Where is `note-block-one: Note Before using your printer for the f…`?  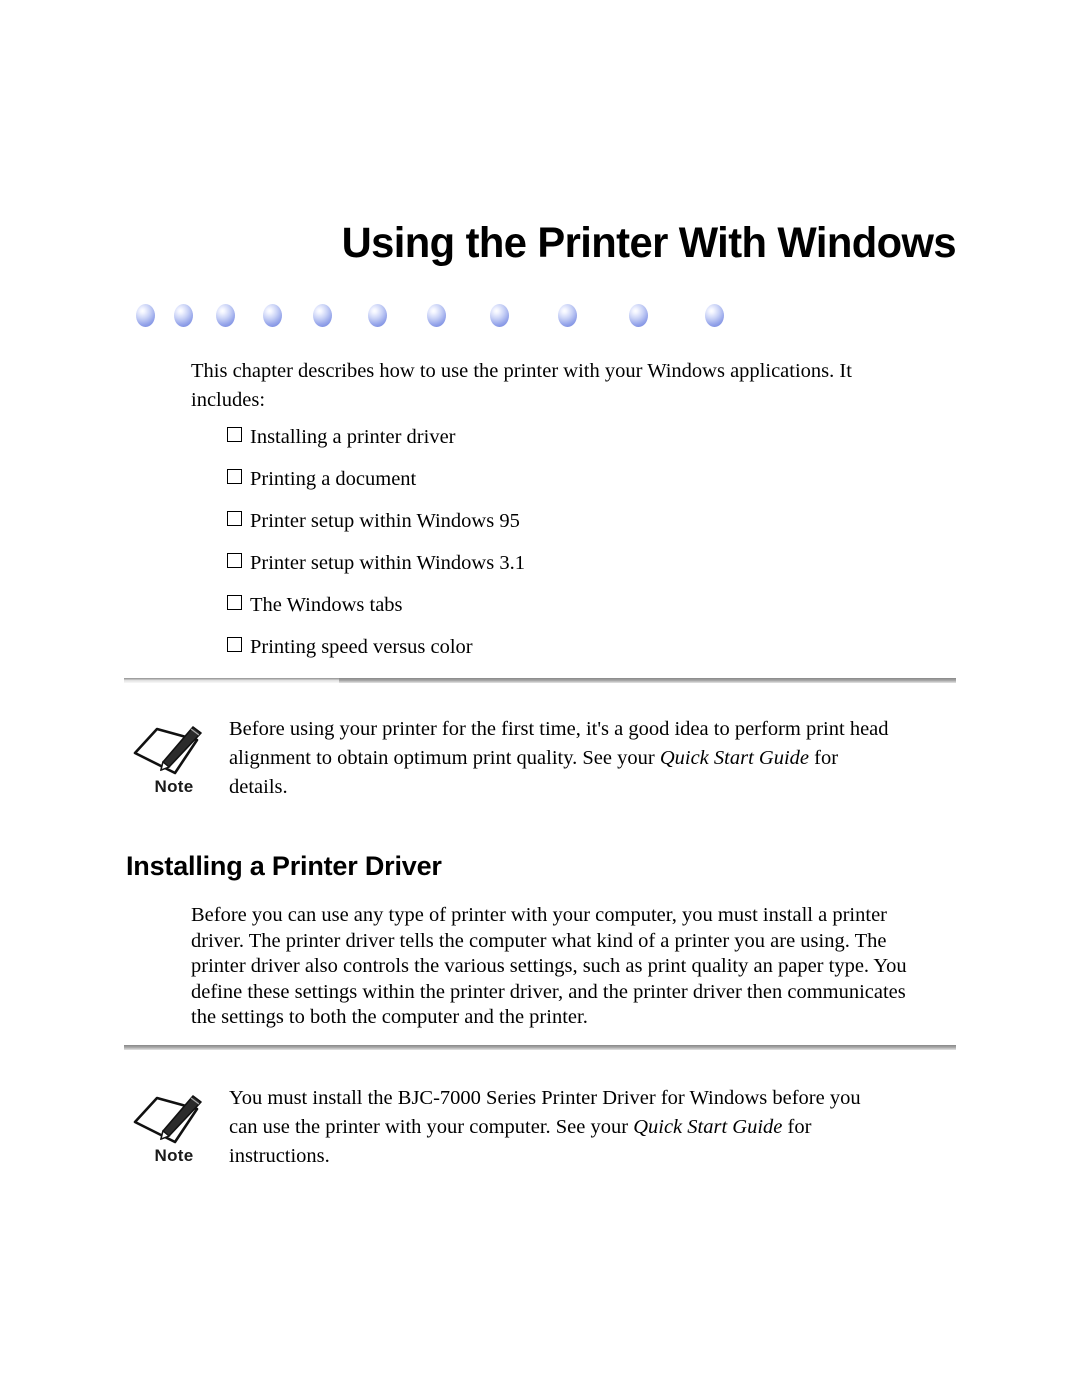
note-block-one: Note Before using your printer for the f… is located at coordinates (544, 770).